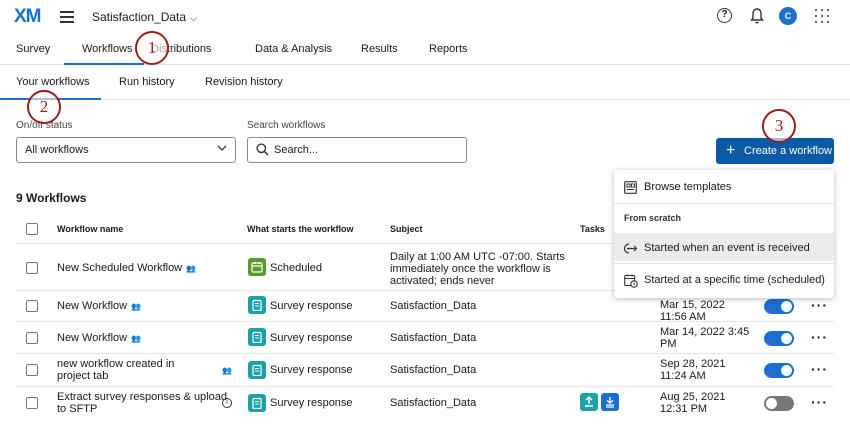 Image resolution: width=850 pixels, height=425 pixels. I want to click on workflow-count: 9 Workflows, so click(51, 198).